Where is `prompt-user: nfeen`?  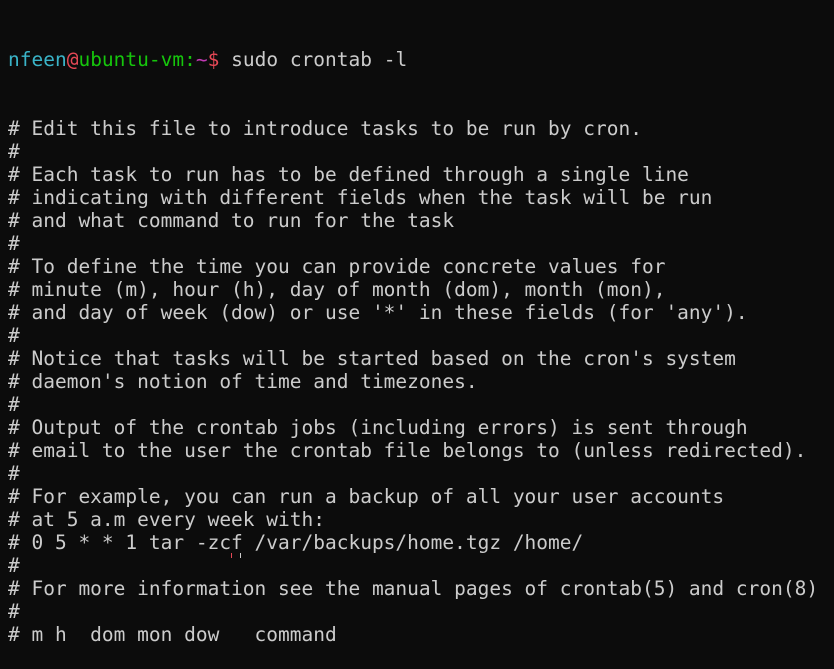 prompt-user: nfeen is located at coordinates (37, 59).